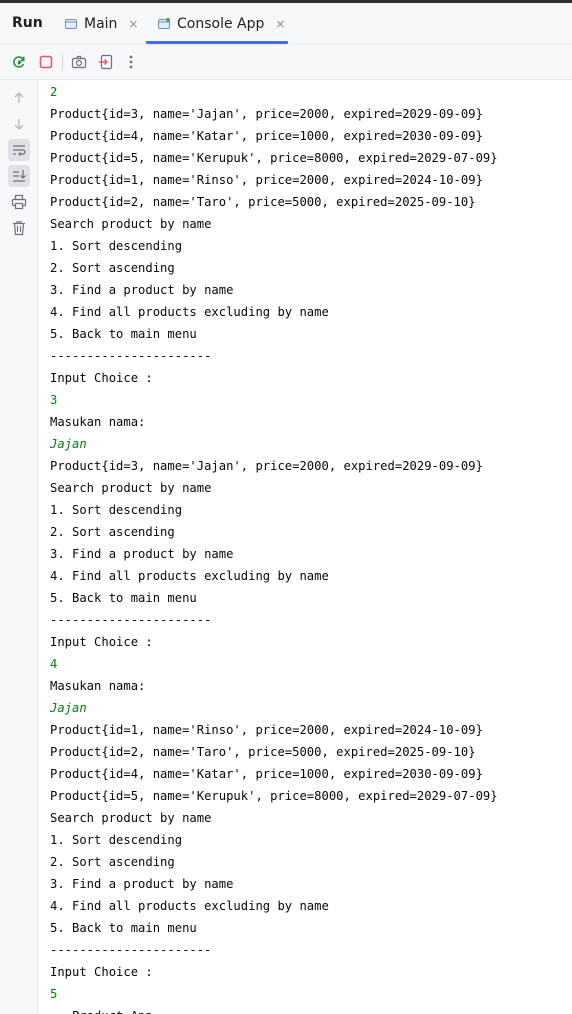  I want to click on arrow-down-icon, so click(19, 124).